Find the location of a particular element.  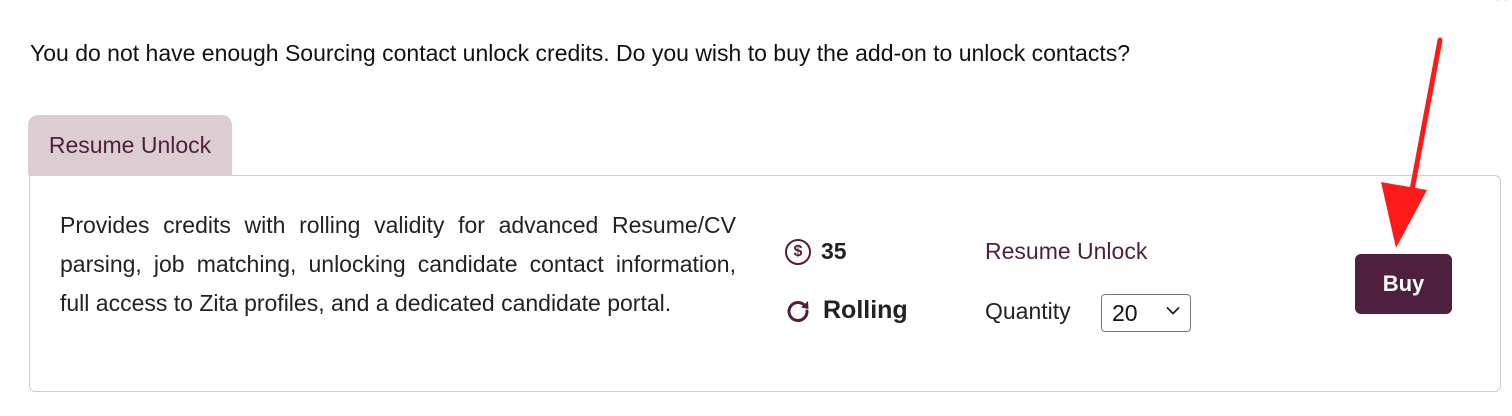

tab-resume-unlock: Resume Unlock is located at coordinates (130, 145).